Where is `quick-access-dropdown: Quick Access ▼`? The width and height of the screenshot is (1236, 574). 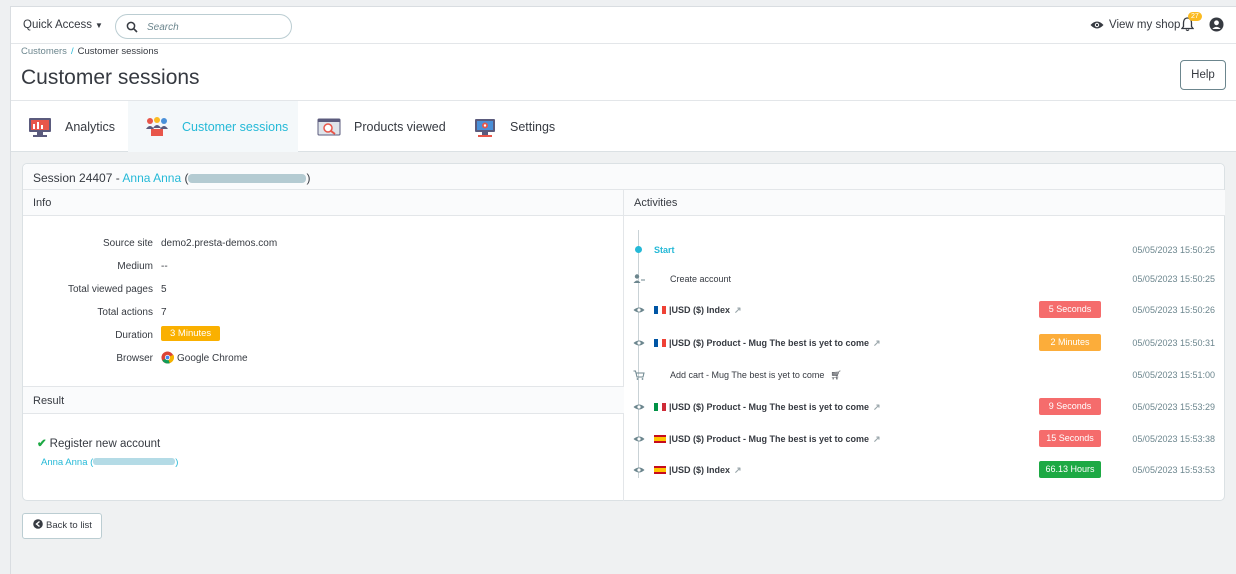 quick-access-dropdown: Quick Access ▼ is located at coordinates (63, 25).